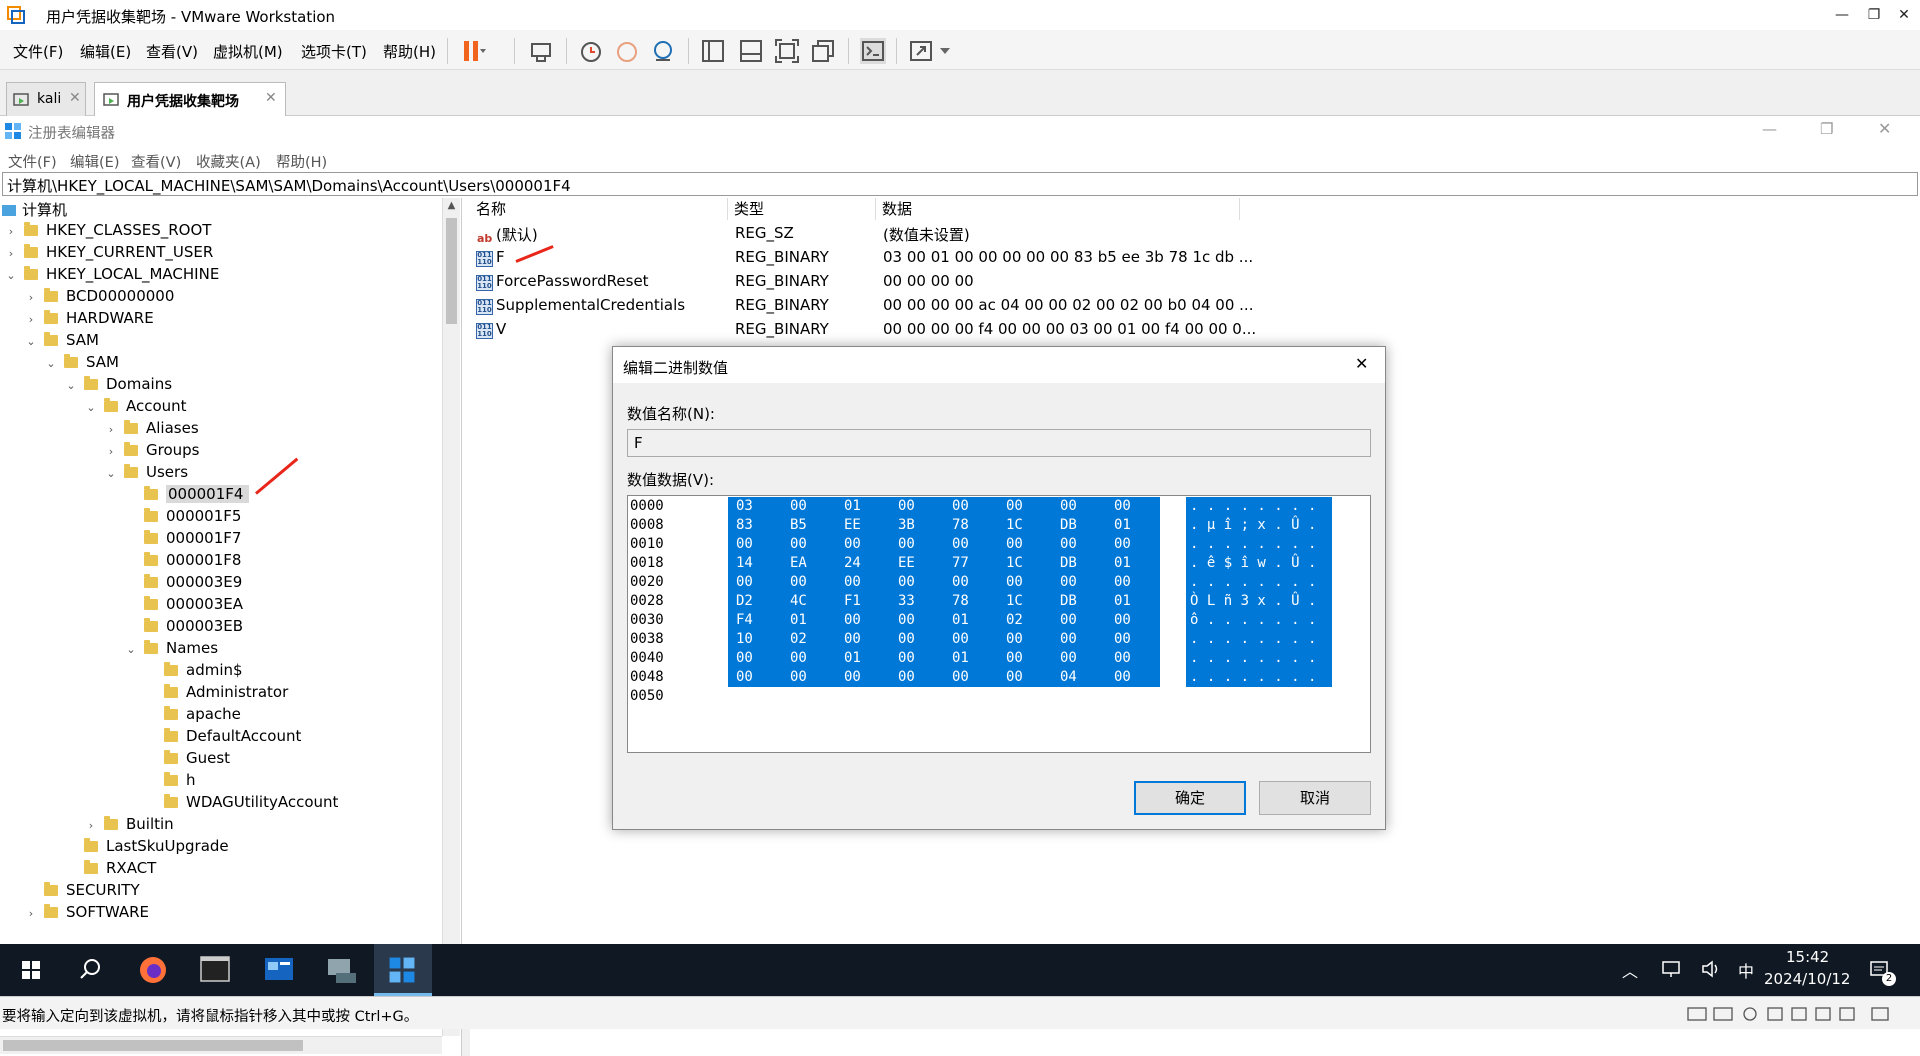 This screenshot has width=1920, height=1056. Describe the element at coordinates (403, 970) in the screenshot. I see `taskbar-regedit-active` at that location.